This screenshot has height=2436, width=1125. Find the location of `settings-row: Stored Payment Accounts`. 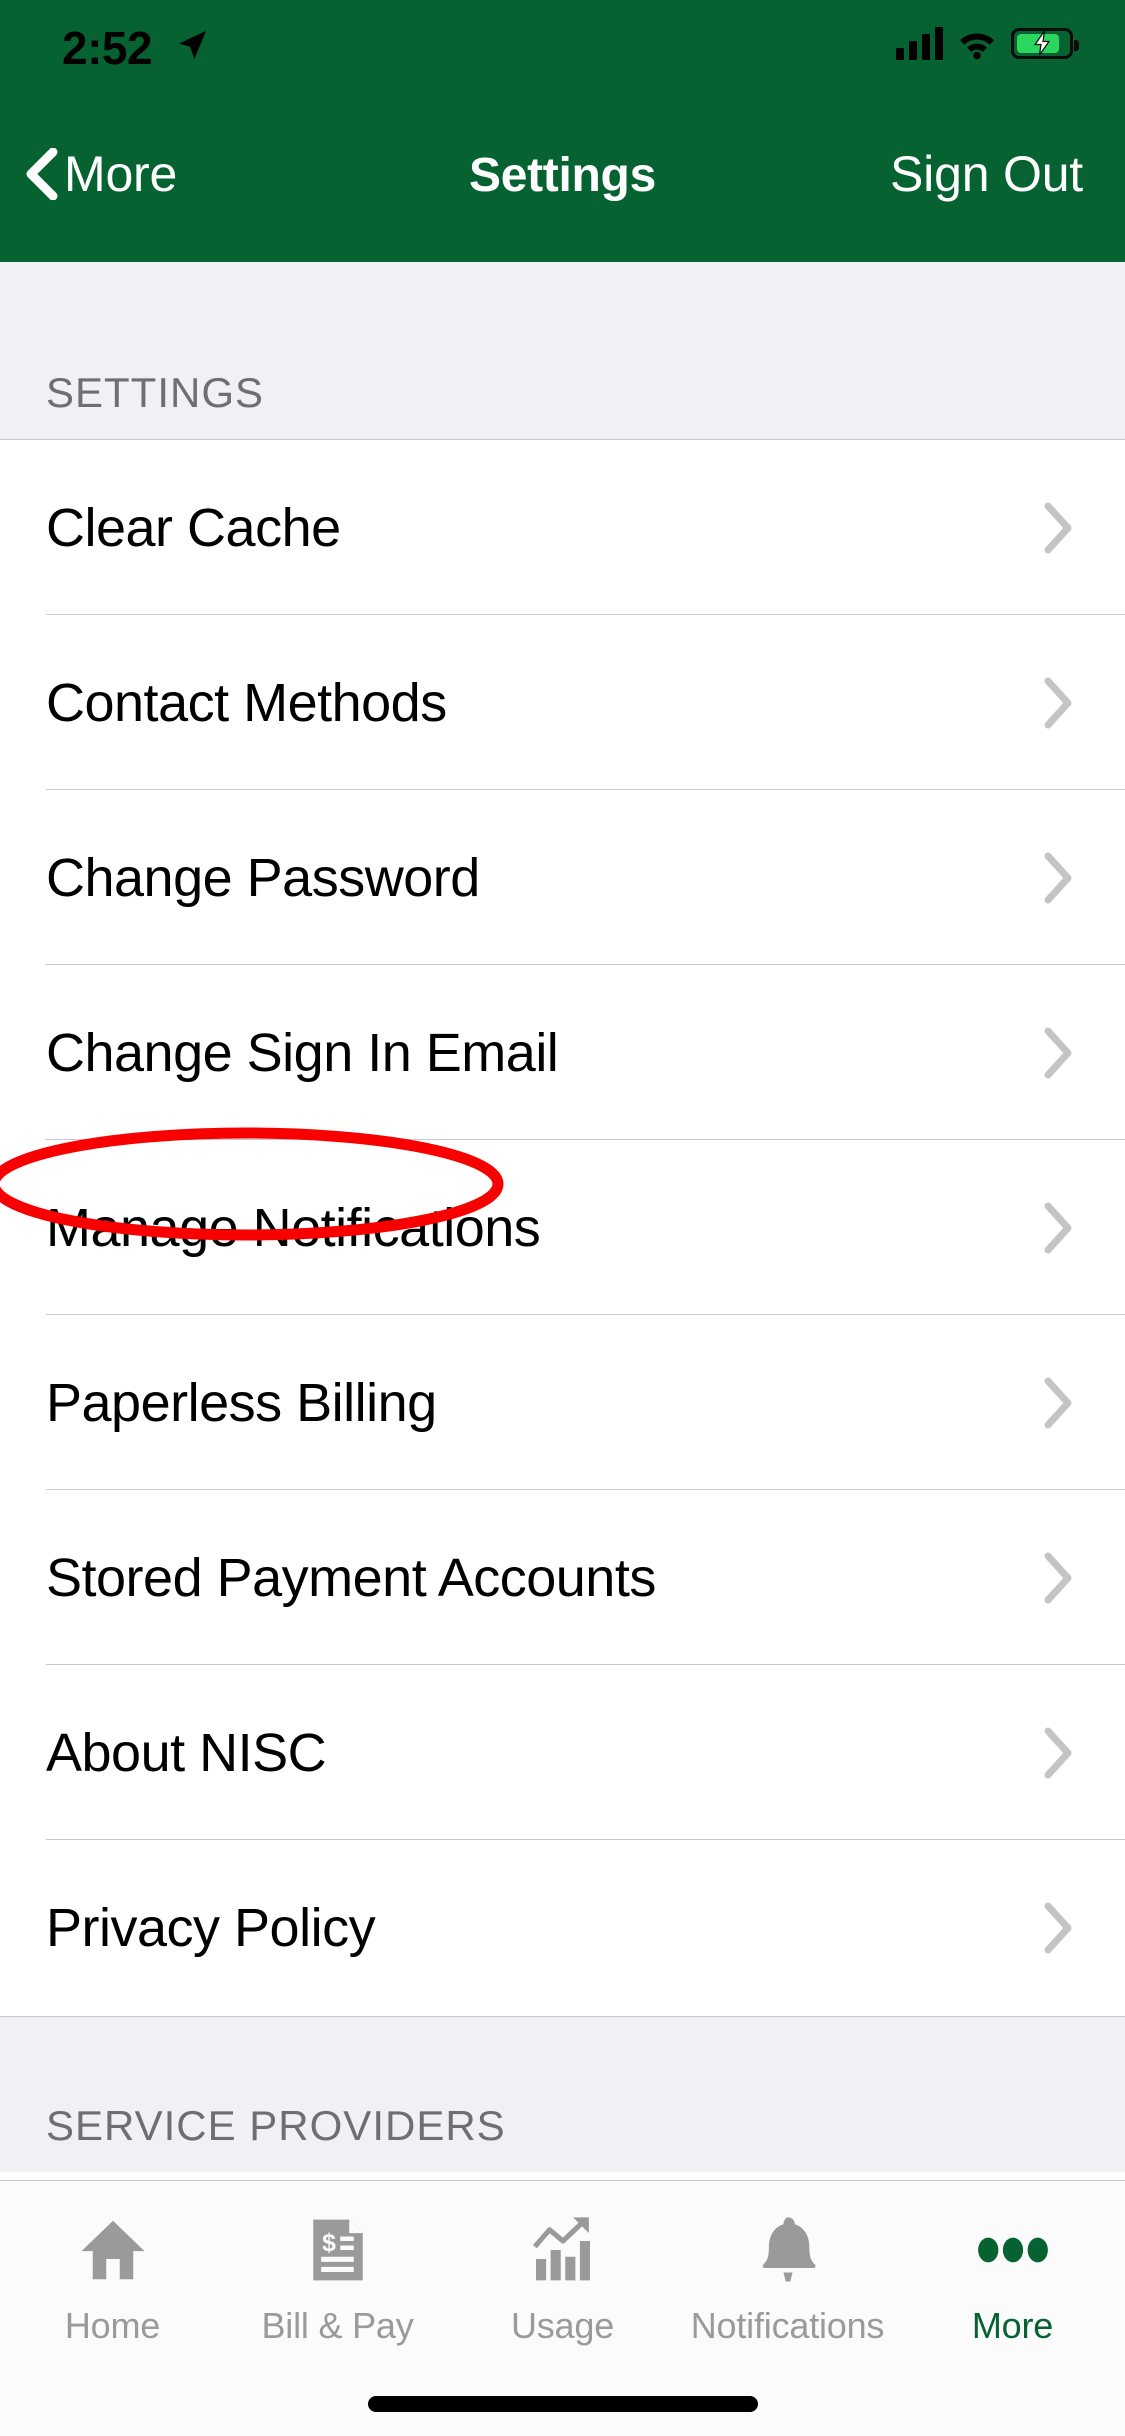

settings-row: Stored Payment Accounts is located at coordinates (562, 1577).